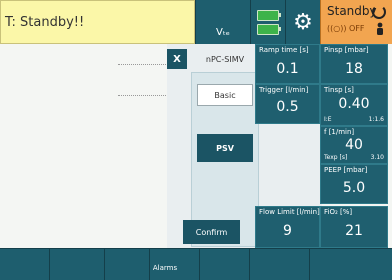 This screenshot has width=392, height=280. I want to click on trigger-tile: Trigger [l/min] 0.5, so click(287, 104).